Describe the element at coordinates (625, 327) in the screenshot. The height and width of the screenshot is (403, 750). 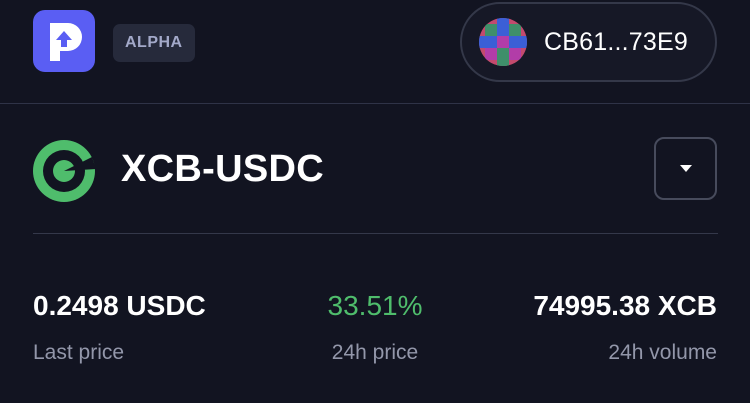
I see `stat-24h-volume: 74995.38 XCB 24h volume` at that location.